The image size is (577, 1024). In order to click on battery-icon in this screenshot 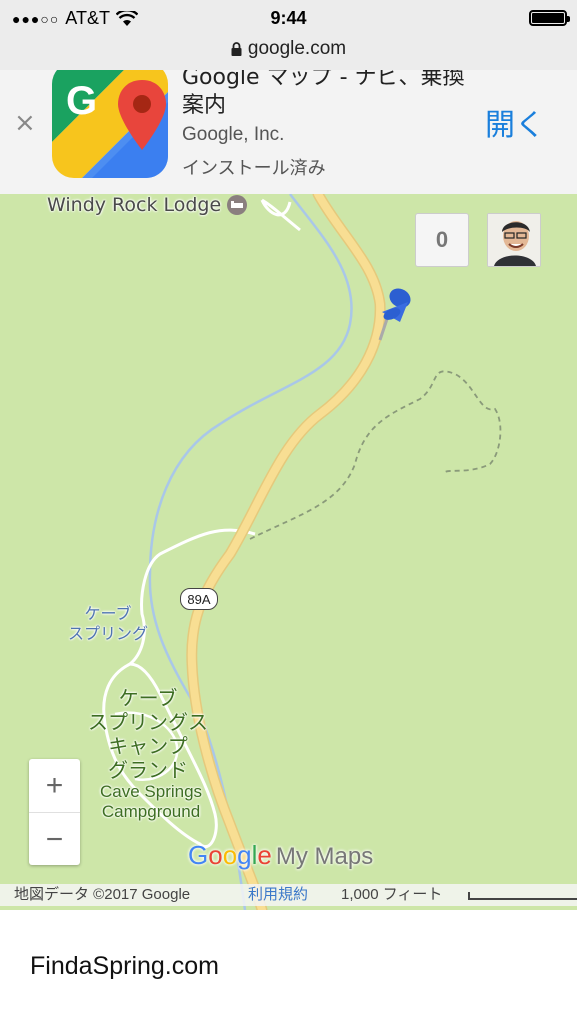, I will do `click(549, 18)`.